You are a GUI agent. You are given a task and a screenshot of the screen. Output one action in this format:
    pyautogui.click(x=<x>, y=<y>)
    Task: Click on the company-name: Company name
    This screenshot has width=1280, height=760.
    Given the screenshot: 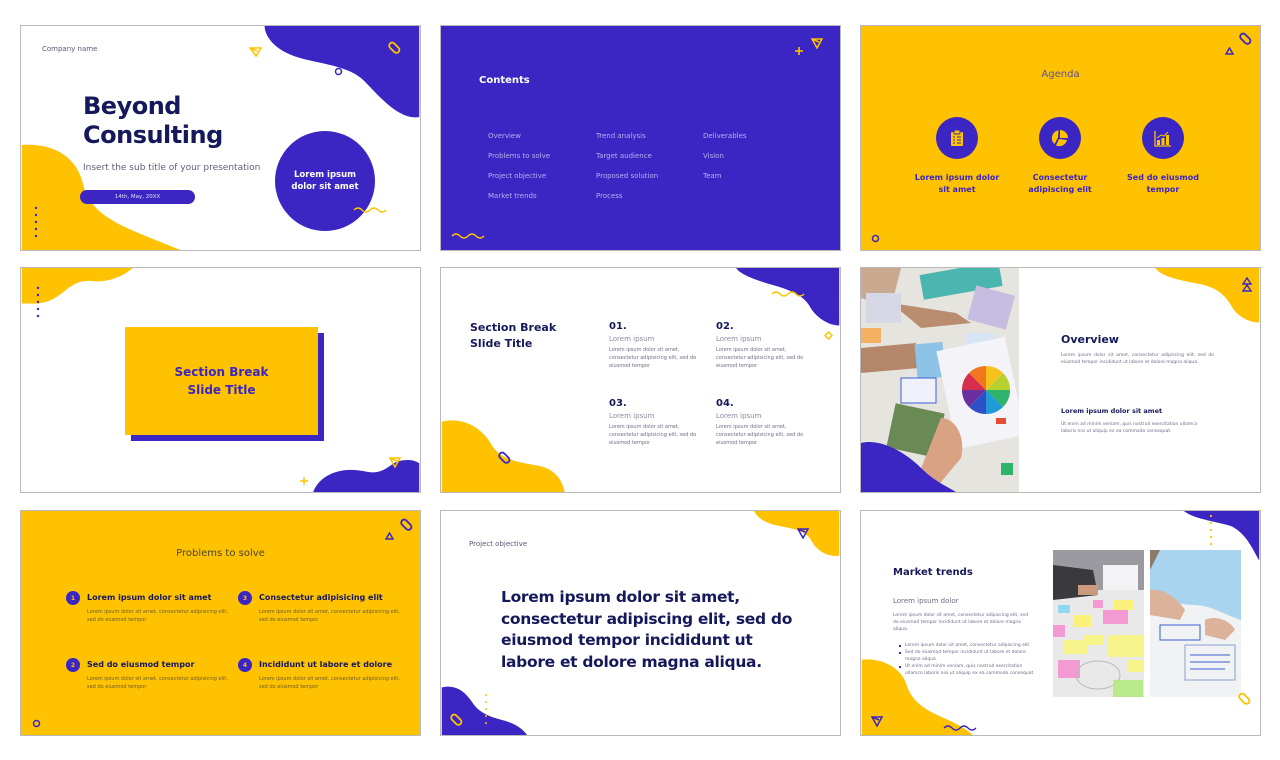 What is the action you would take?
    pyautogui.click(x=70, y=49)
    